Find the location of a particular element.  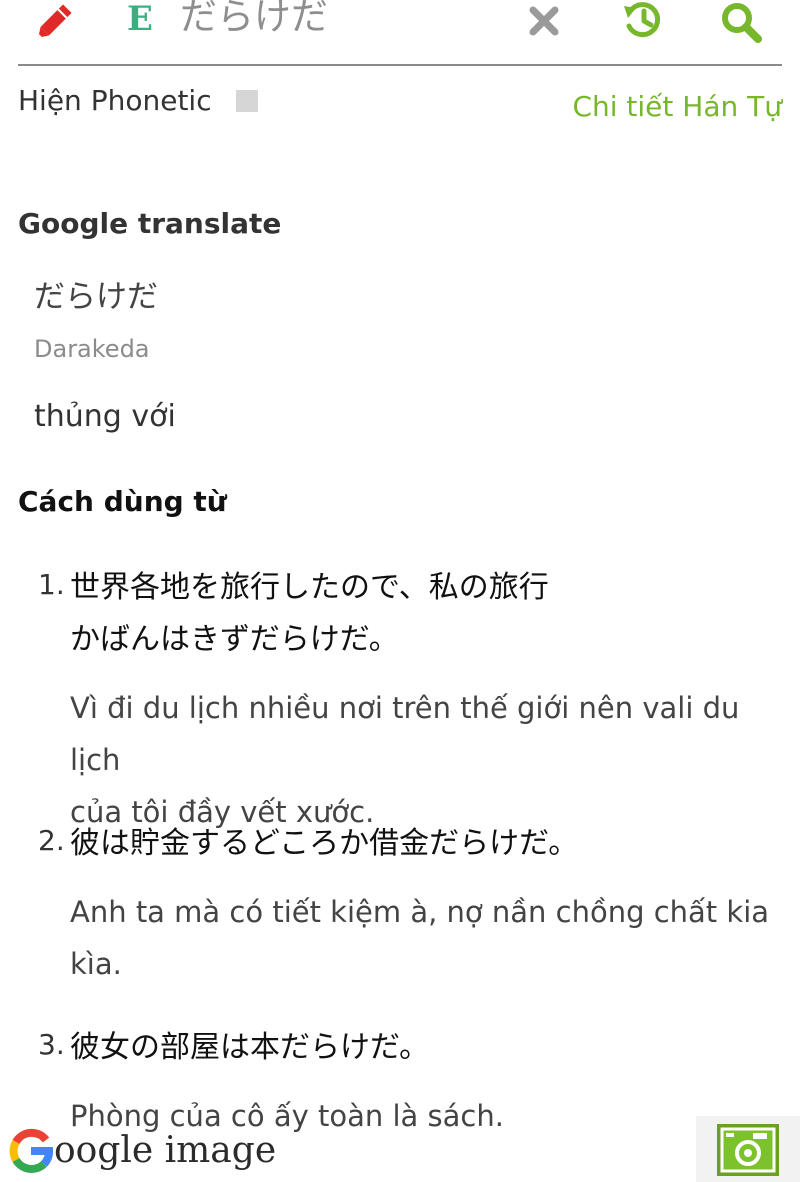

romaji-reading: Darakeda is located at coordinates (92, 349).